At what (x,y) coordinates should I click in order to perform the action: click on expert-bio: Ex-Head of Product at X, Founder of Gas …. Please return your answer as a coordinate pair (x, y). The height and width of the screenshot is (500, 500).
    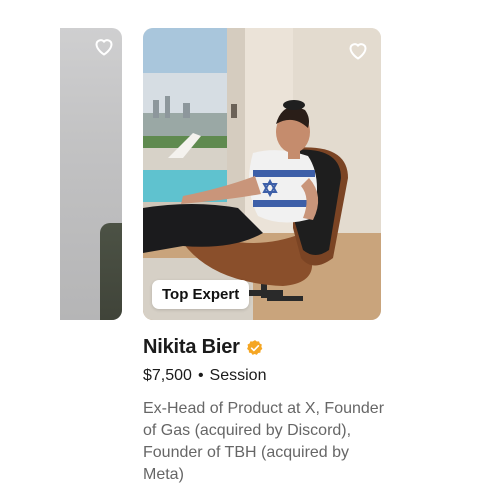
    Looking at the image, I should click on (264, 441).